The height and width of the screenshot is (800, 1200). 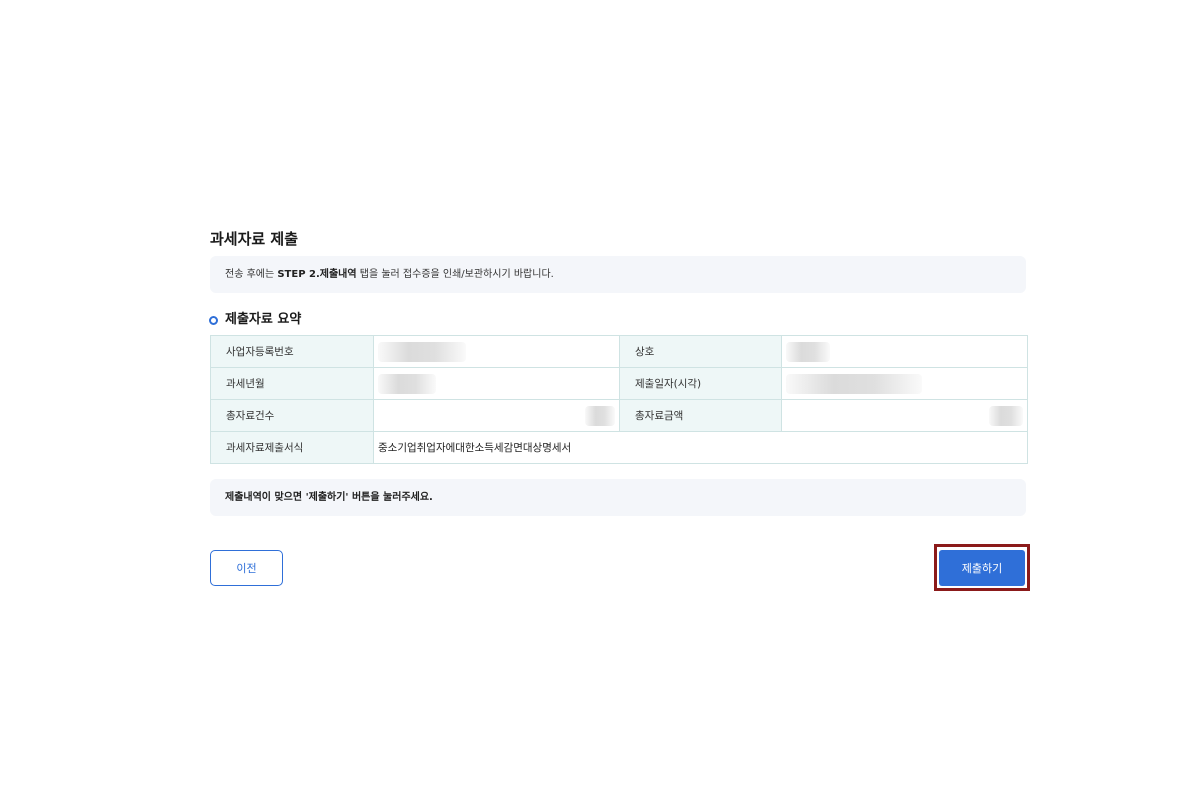 I want to click on label-total-count: 총자료건수, so click(x=292, y=415).